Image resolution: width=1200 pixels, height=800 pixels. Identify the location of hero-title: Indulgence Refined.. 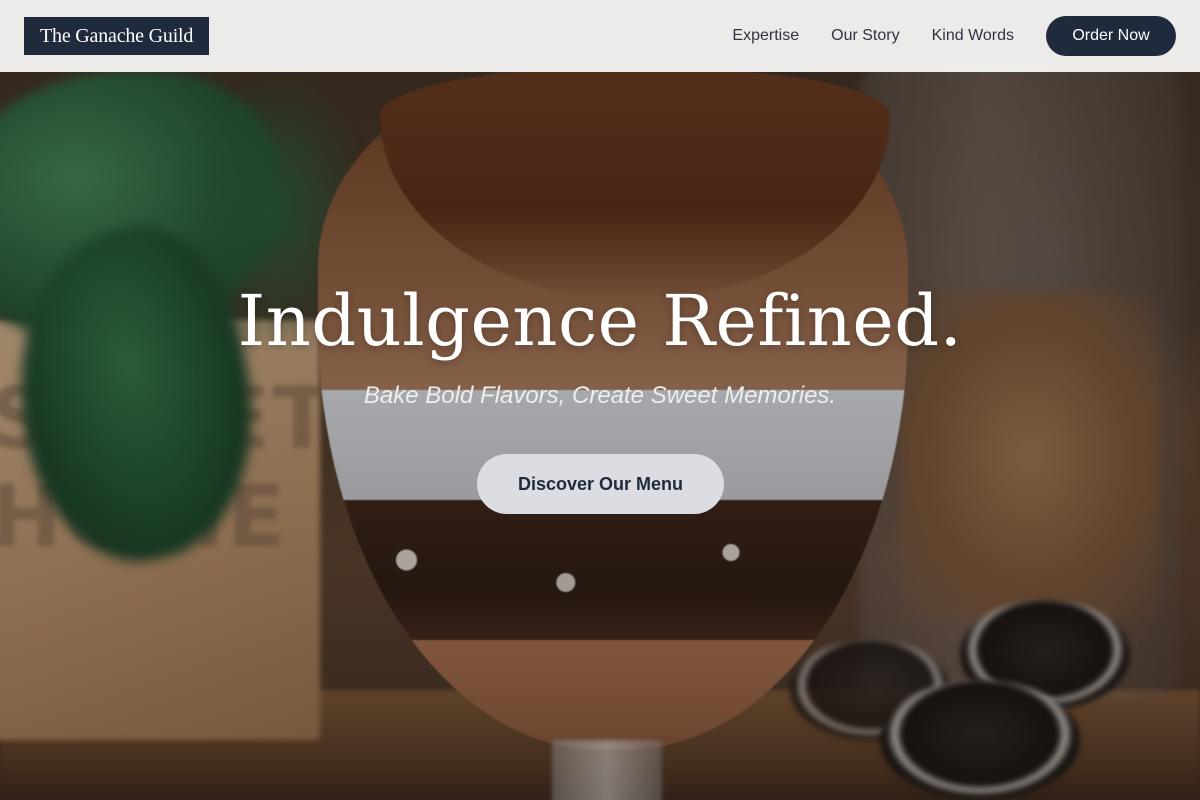
(600, 321).